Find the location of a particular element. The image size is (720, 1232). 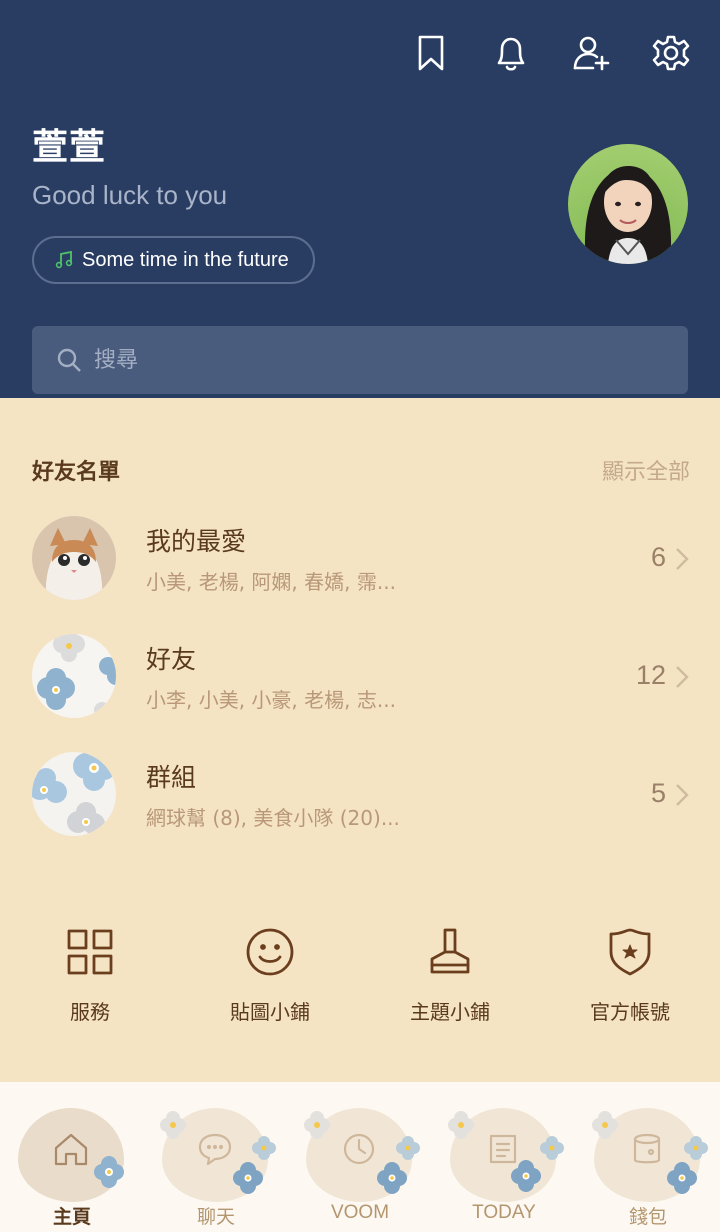

favorites-thumbnail is located at coordinates (74, 558).